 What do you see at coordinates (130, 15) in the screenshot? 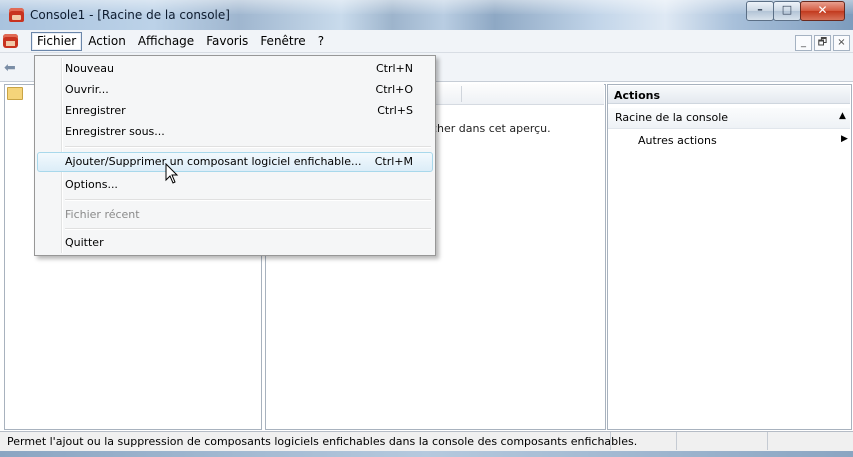
I see `window-title: Console1 - [Racine de la console]` at bounding box center [130, 15].